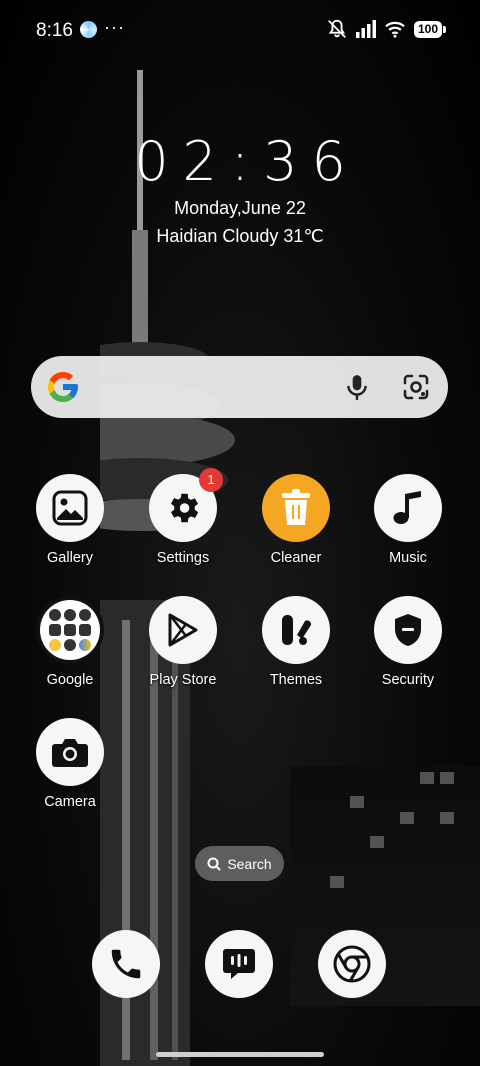  I want to click on app-label: Settings, so click(183, 558).